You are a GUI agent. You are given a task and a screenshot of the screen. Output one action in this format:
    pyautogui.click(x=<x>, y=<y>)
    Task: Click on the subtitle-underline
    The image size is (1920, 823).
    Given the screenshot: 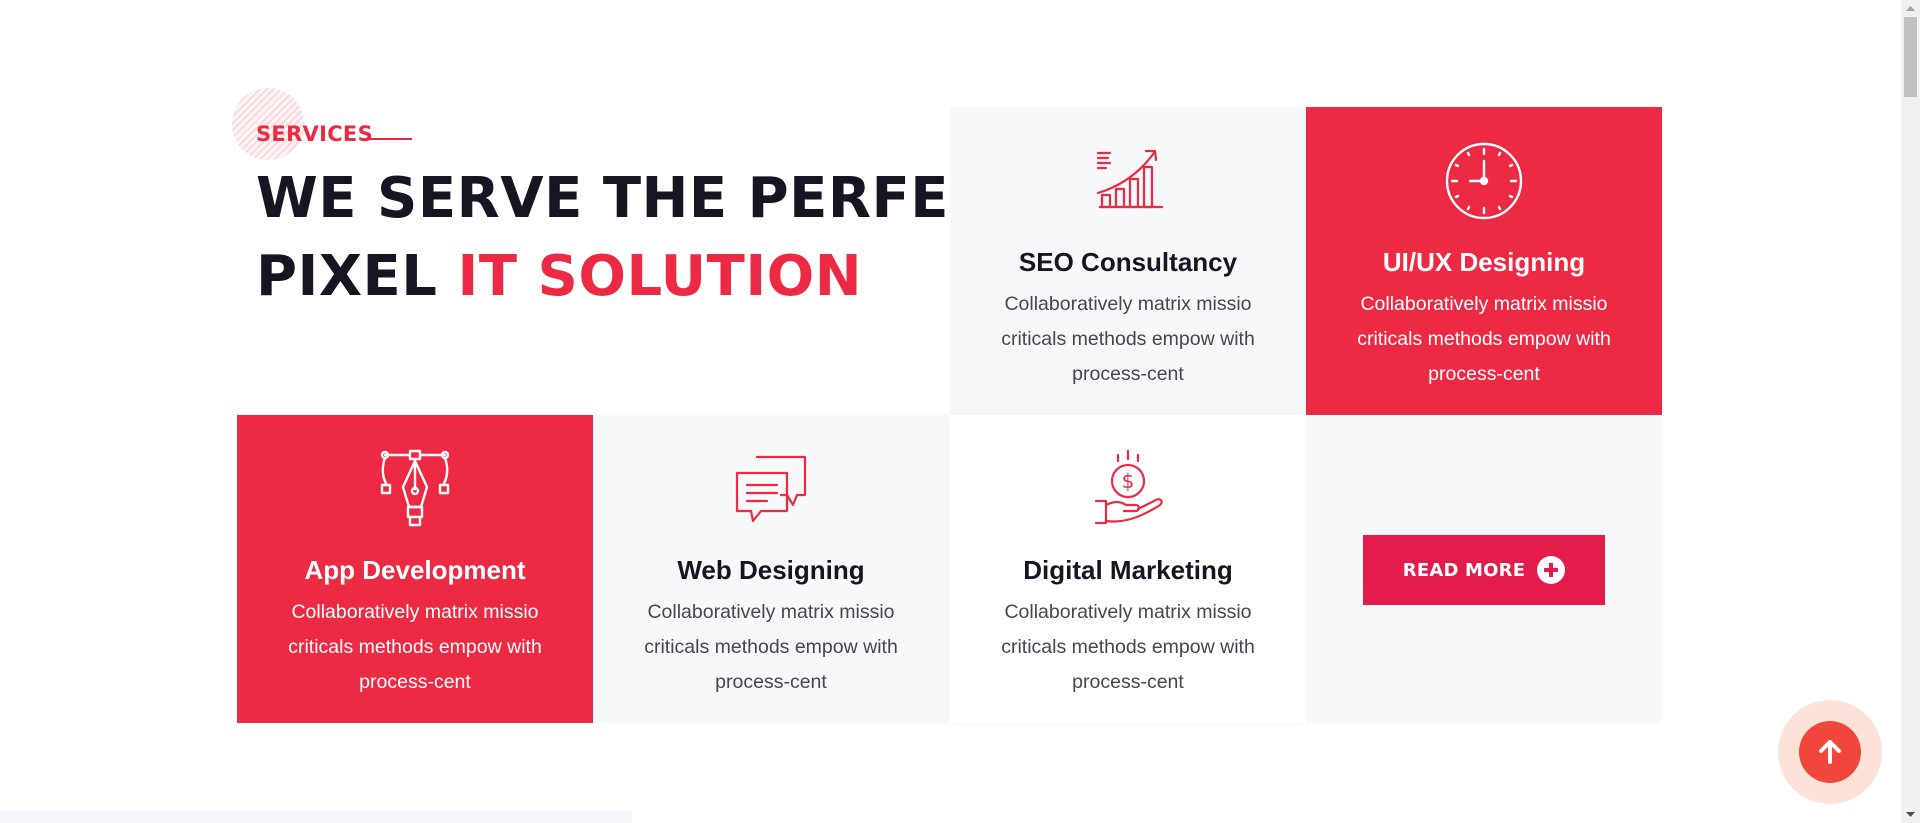 What is the action you would take?
    pyautogui.click(x=387, y=139)
    